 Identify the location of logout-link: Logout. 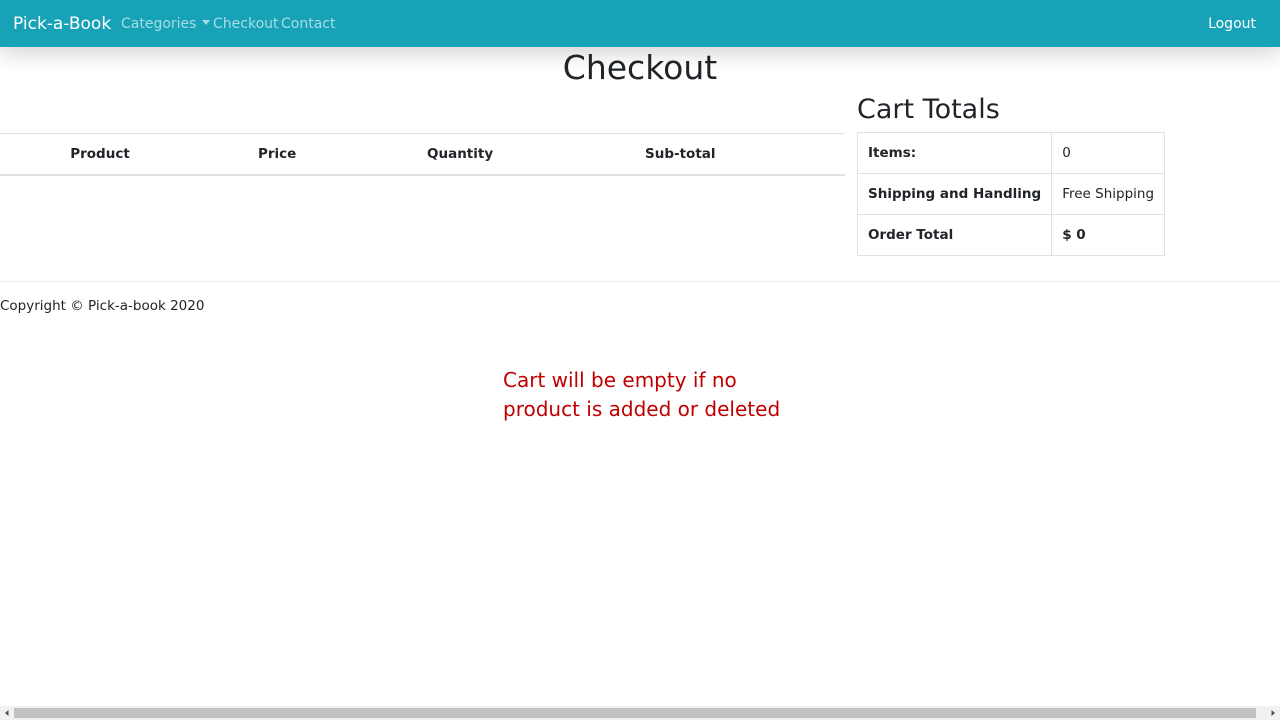
(1232, 24).